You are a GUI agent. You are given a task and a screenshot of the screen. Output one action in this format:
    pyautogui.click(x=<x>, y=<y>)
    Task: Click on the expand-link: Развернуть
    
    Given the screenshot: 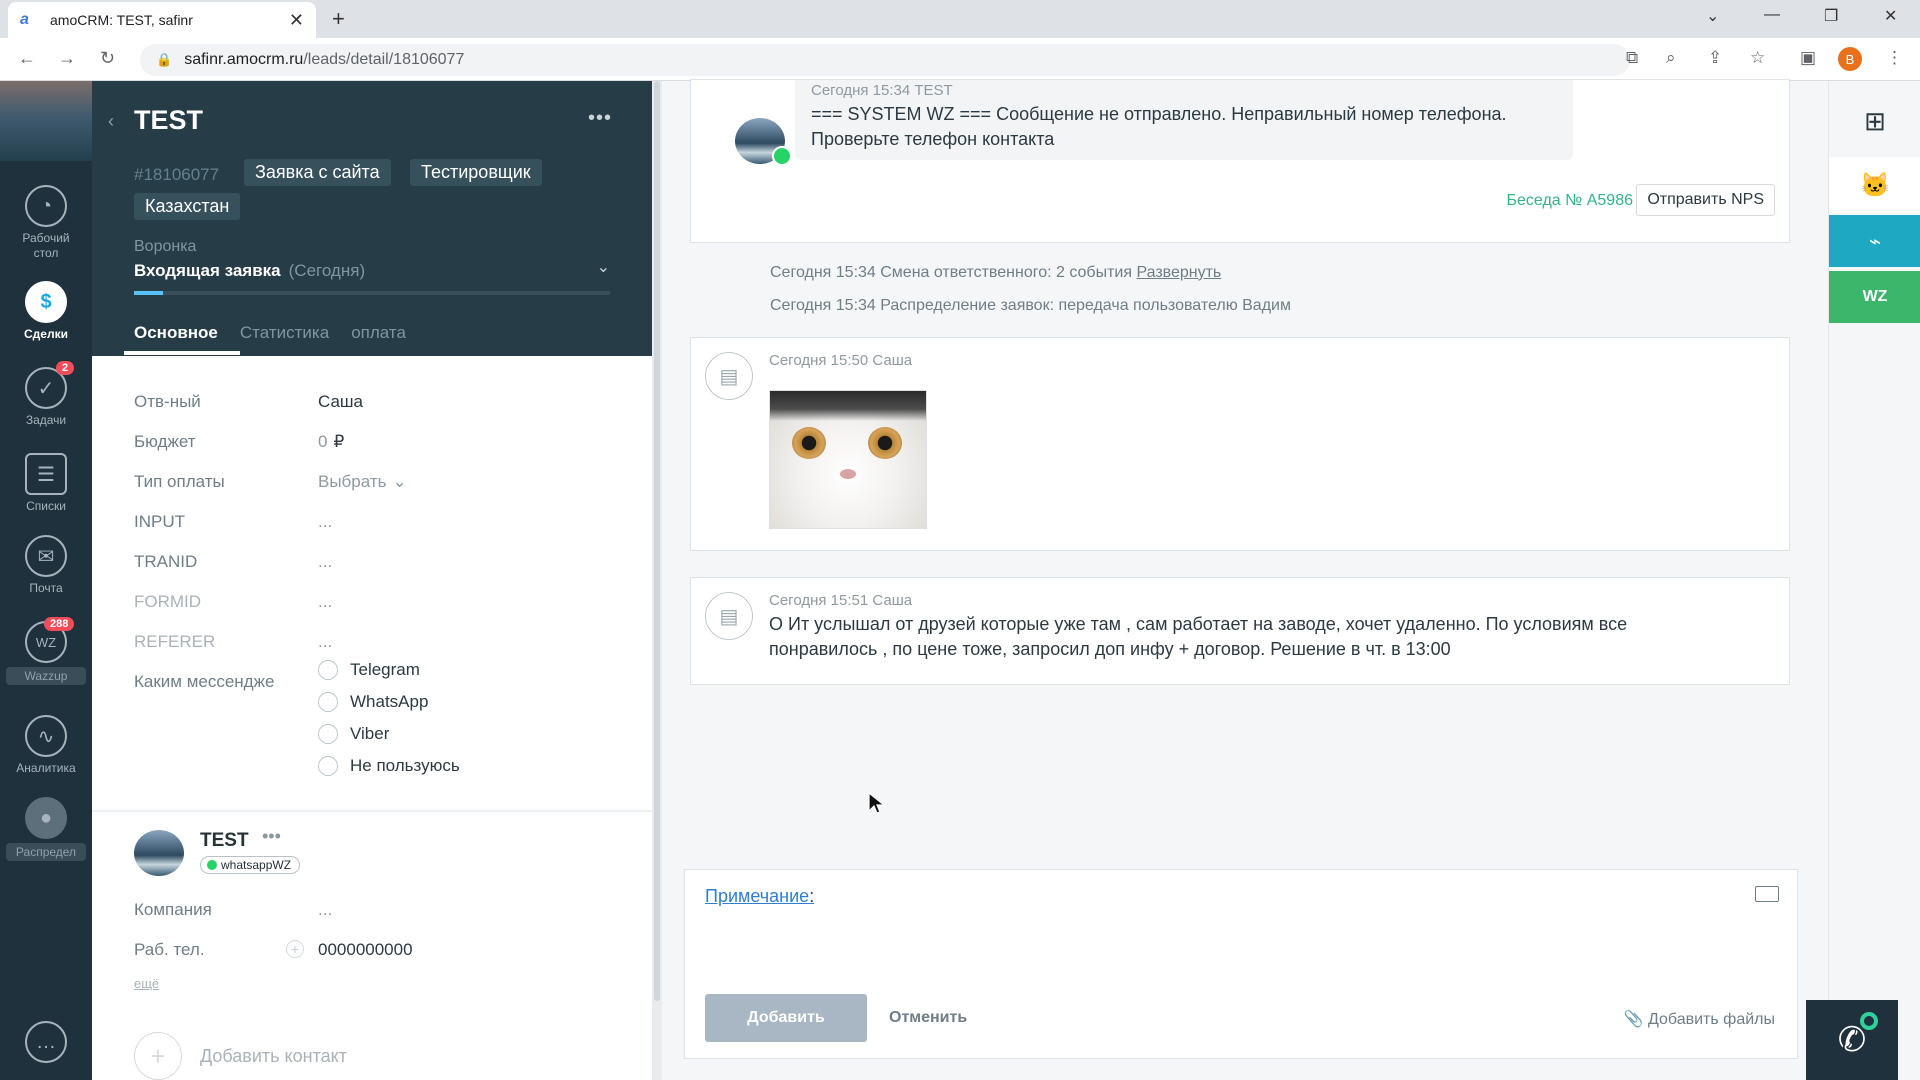 What is the action you would take?
    pyautogui.click(x=1178, y=272)
    